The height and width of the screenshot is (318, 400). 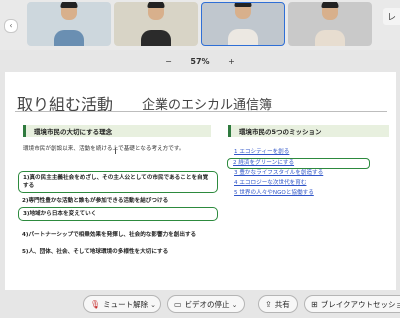 I want to click on philosophy-point: 3)地域から日本を変えていく, so click(x=118, y=214).